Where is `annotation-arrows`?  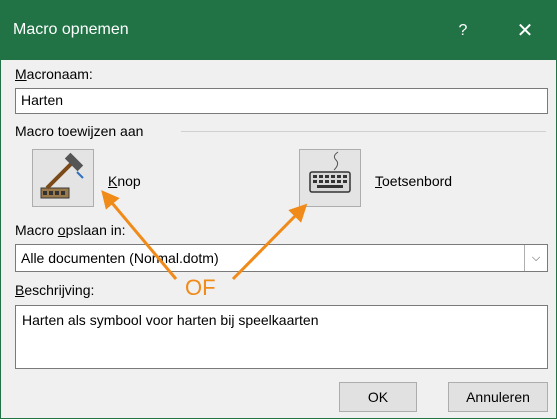 annotation-arrows is located at coordinates (204, 235).